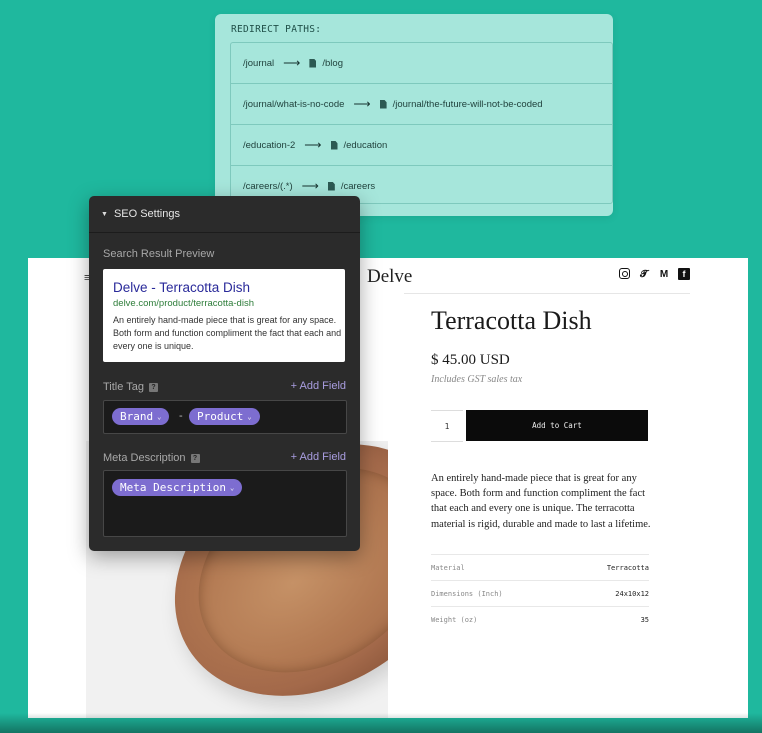 This screenshot has height=733, width=762. Describe the element at coordinates (146, 214) in the screenshot. I see `seo-settings-title: SEO Settings` at that location.